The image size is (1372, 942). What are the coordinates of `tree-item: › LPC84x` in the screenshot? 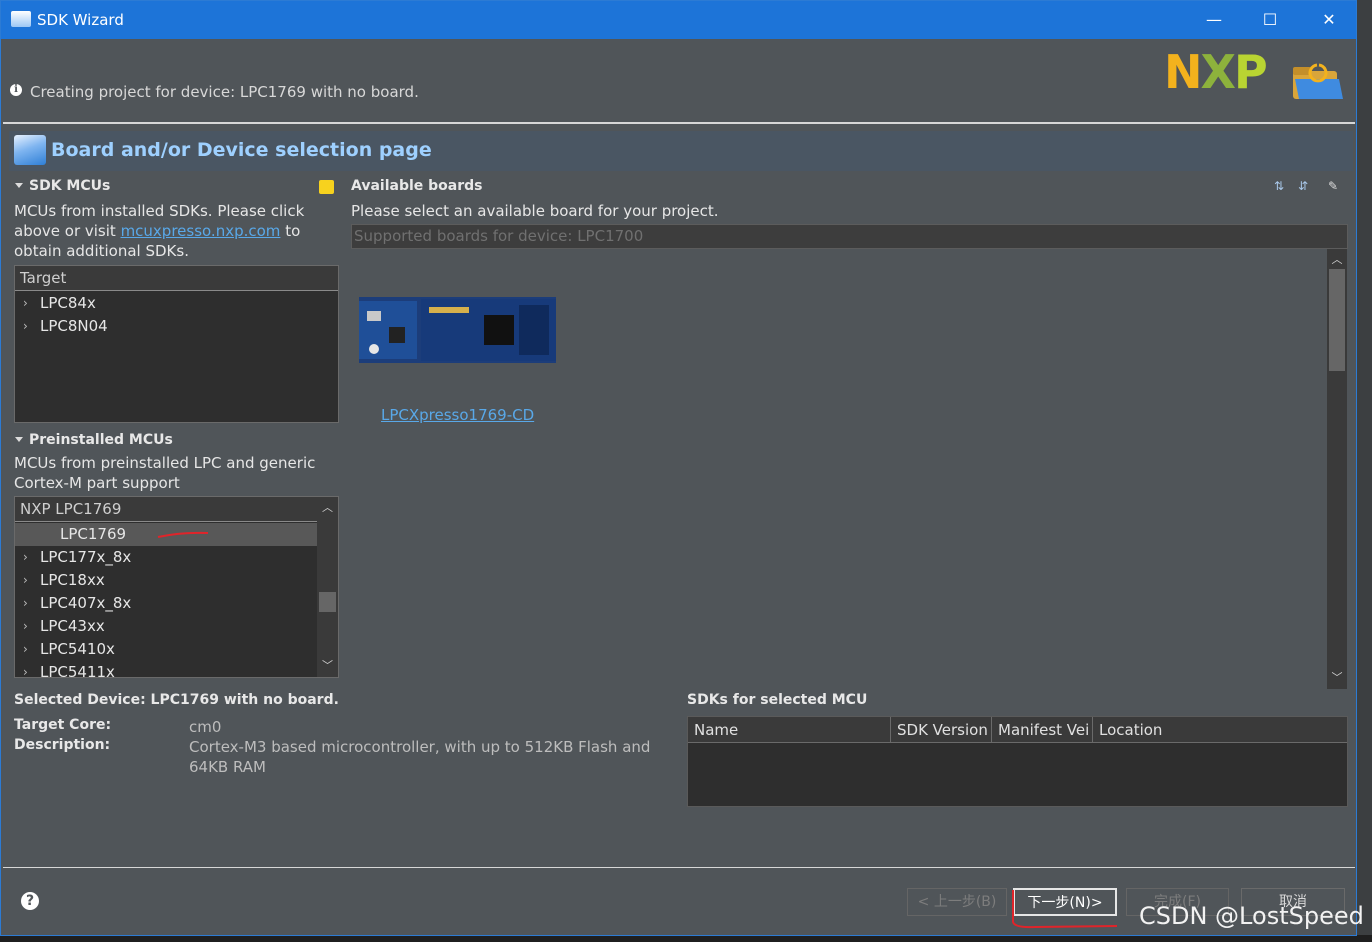 It's located at (176, 303).